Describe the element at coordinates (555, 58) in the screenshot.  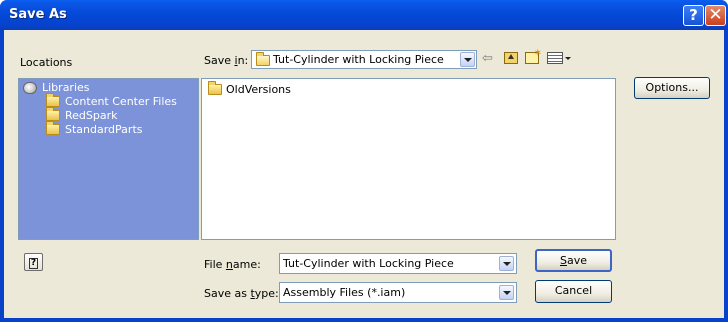
I see `views-menu-icon` at that location.